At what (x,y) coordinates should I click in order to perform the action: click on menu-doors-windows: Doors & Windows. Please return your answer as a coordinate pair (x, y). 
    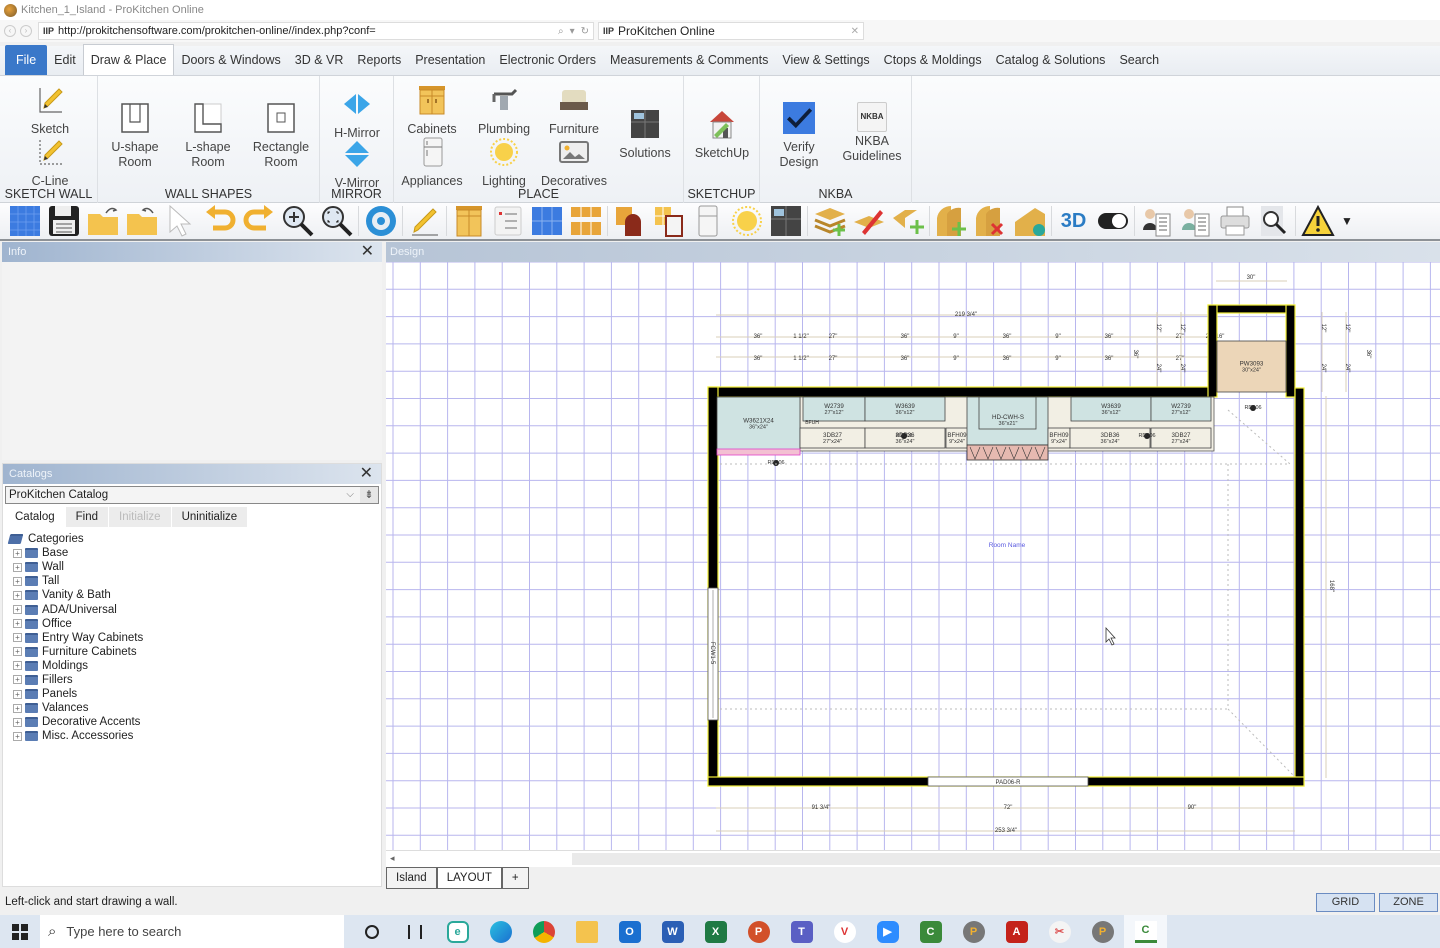
    Looking at the image, I should click on (230, 60).